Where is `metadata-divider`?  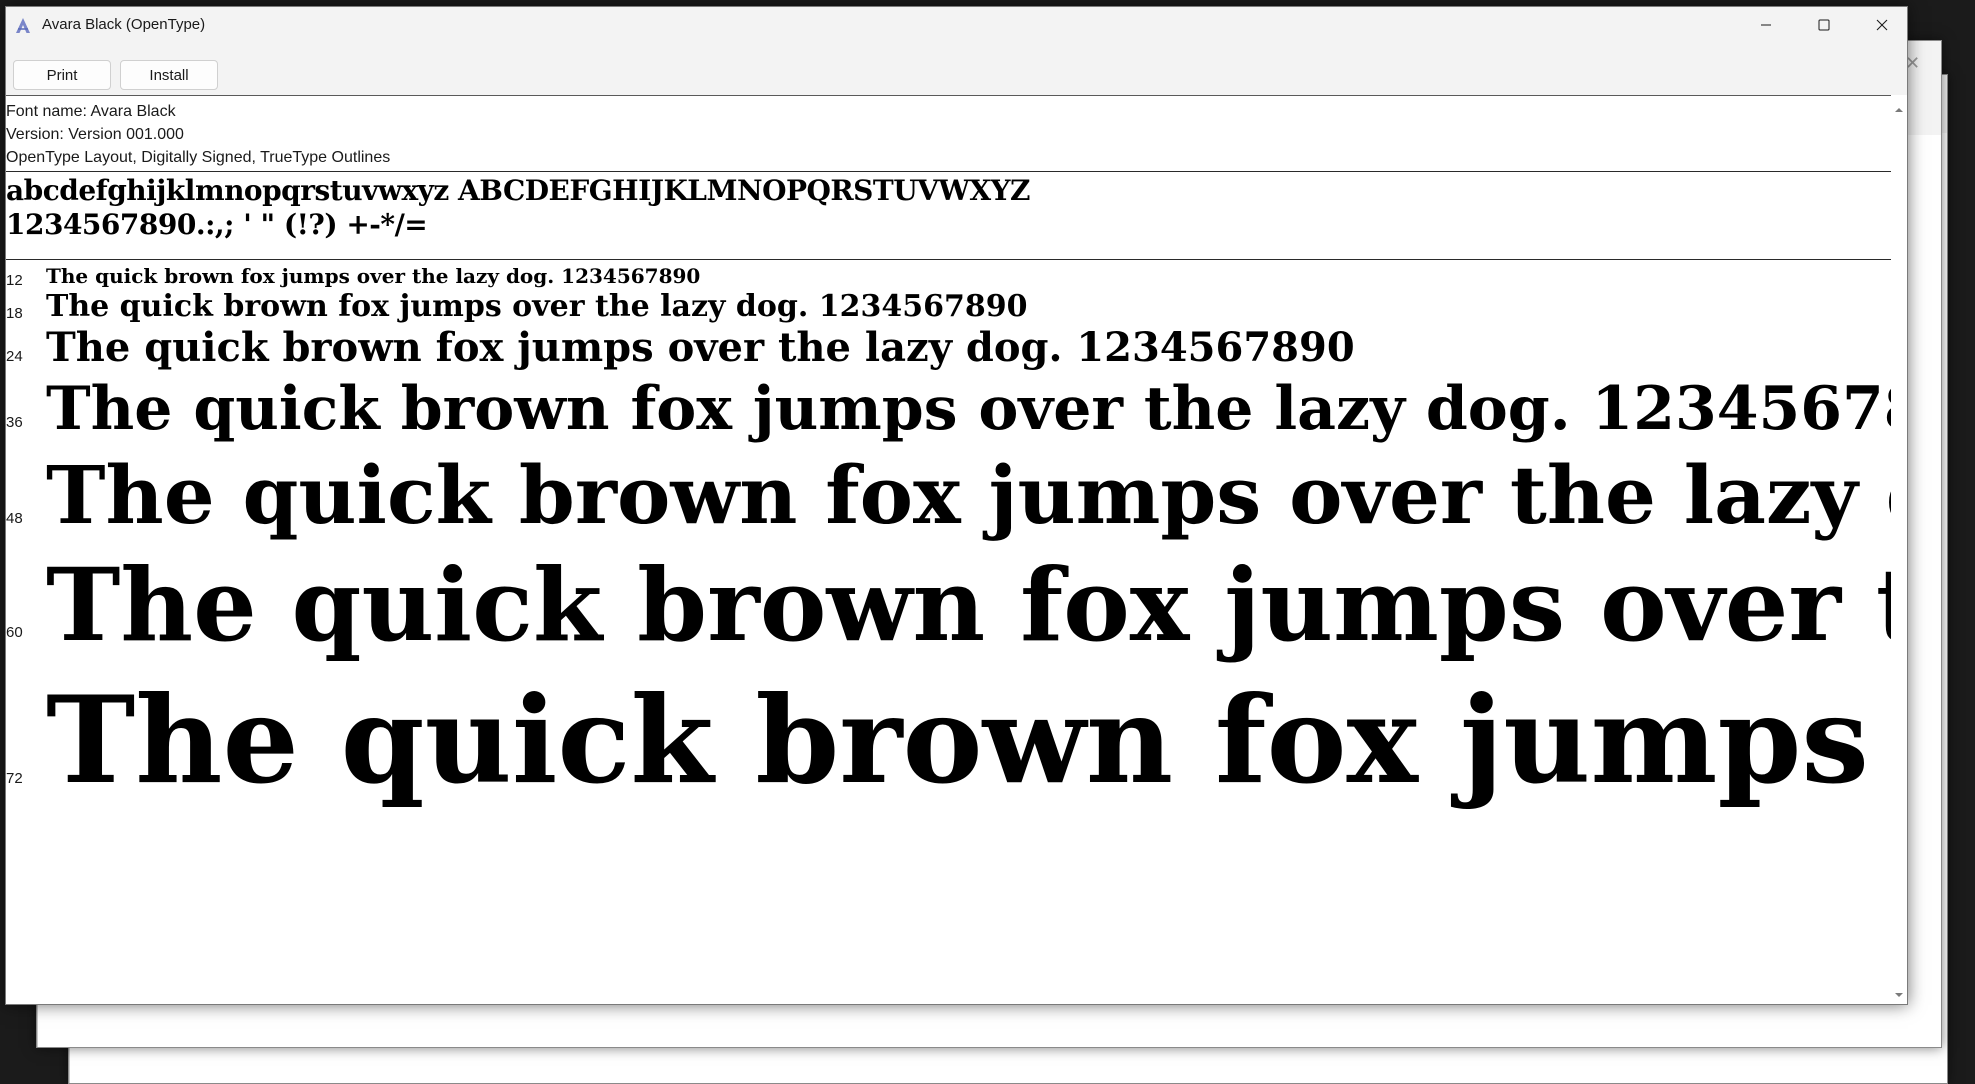 metadata-divider is located at coordinates (948, 171).